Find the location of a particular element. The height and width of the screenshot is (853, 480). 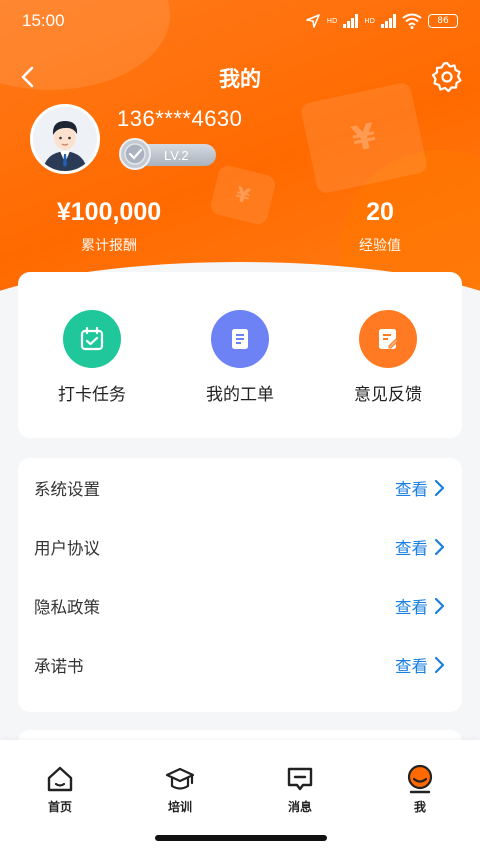

avatar is located at coordinates (65, 139).